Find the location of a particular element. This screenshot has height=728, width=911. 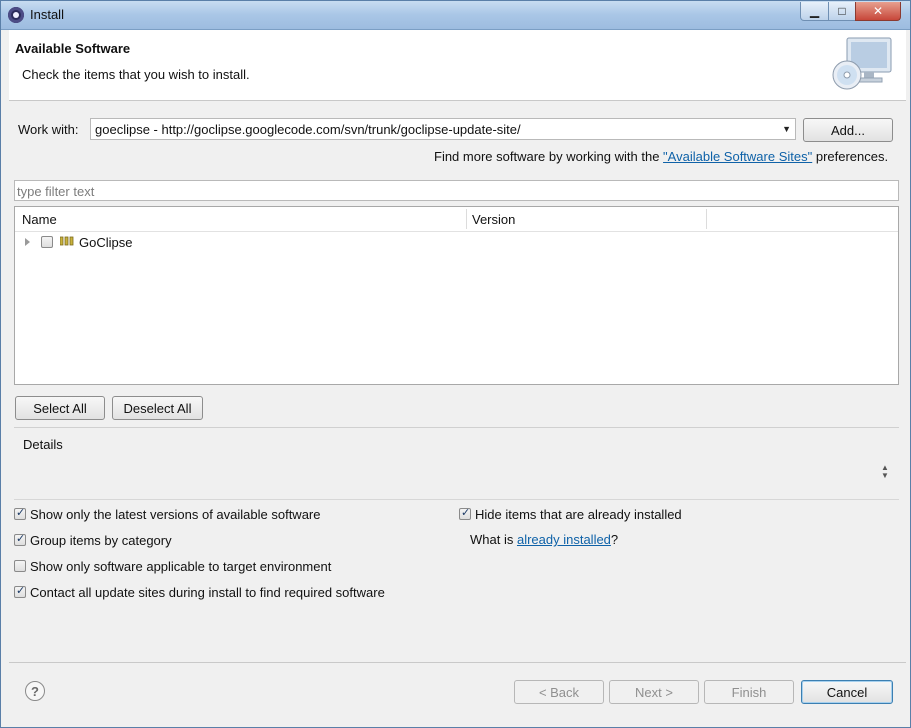

target-environment-checkbox is located at coordinates (20, 566).